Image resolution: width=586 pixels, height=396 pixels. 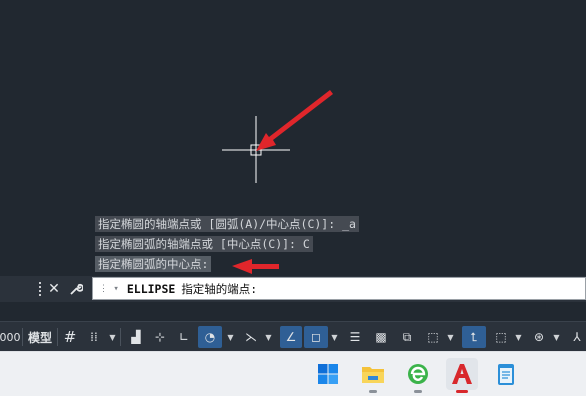 I want to click on annotation-arrow-to-crosshair, so click(x=294, y=120).